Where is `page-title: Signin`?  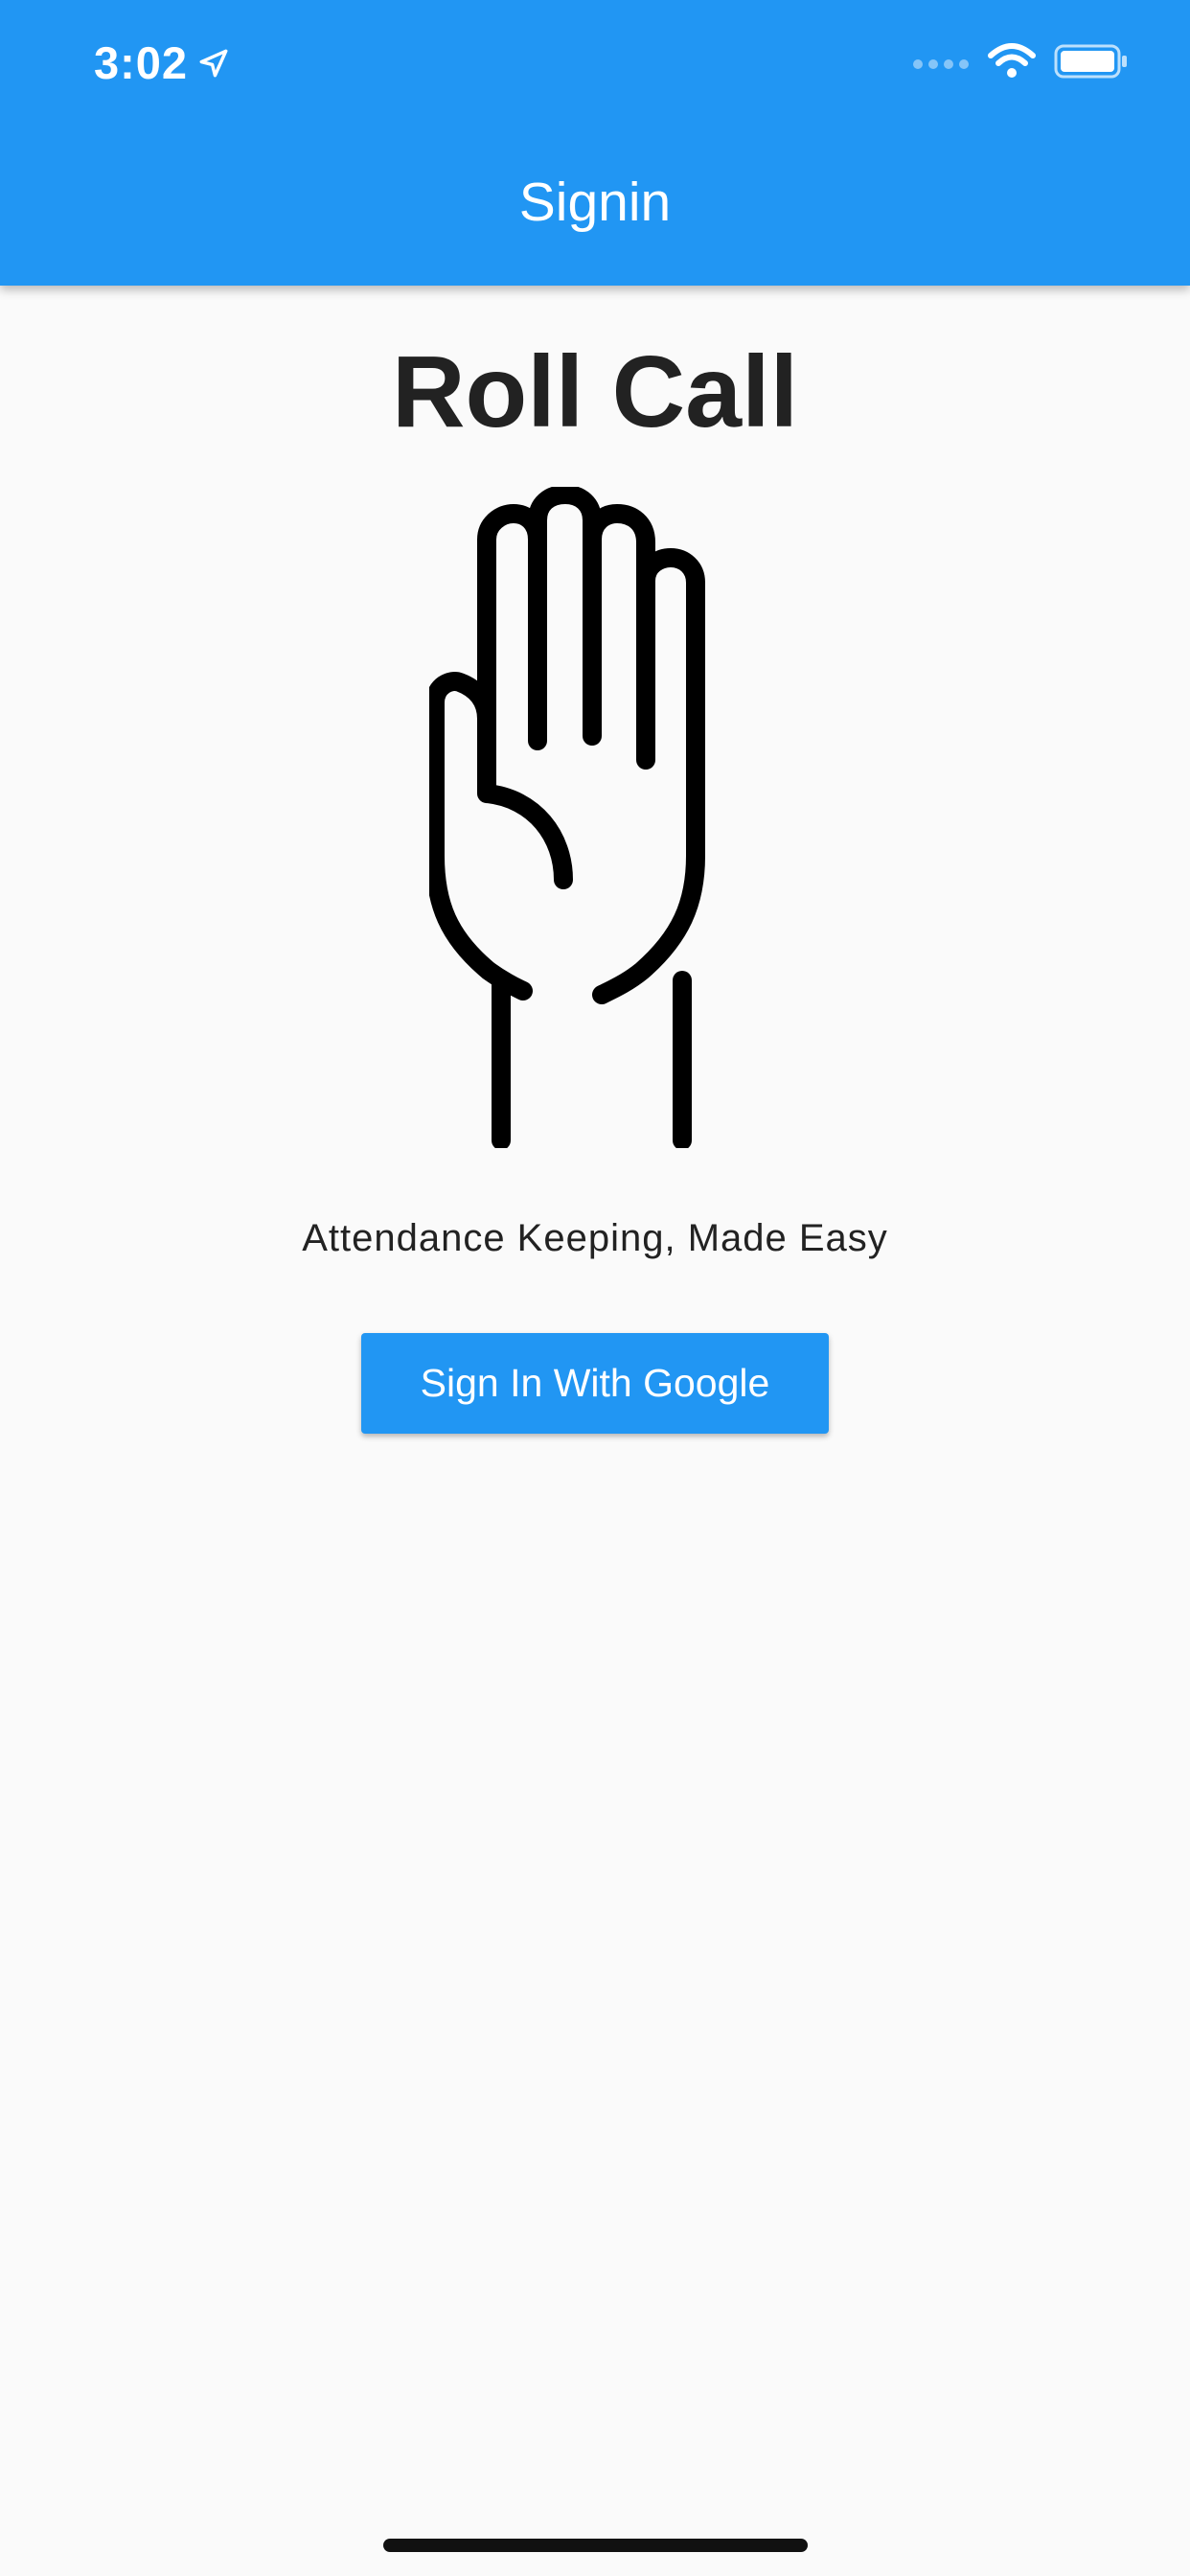
page-title: Signin is located at coordinates (595, 202).